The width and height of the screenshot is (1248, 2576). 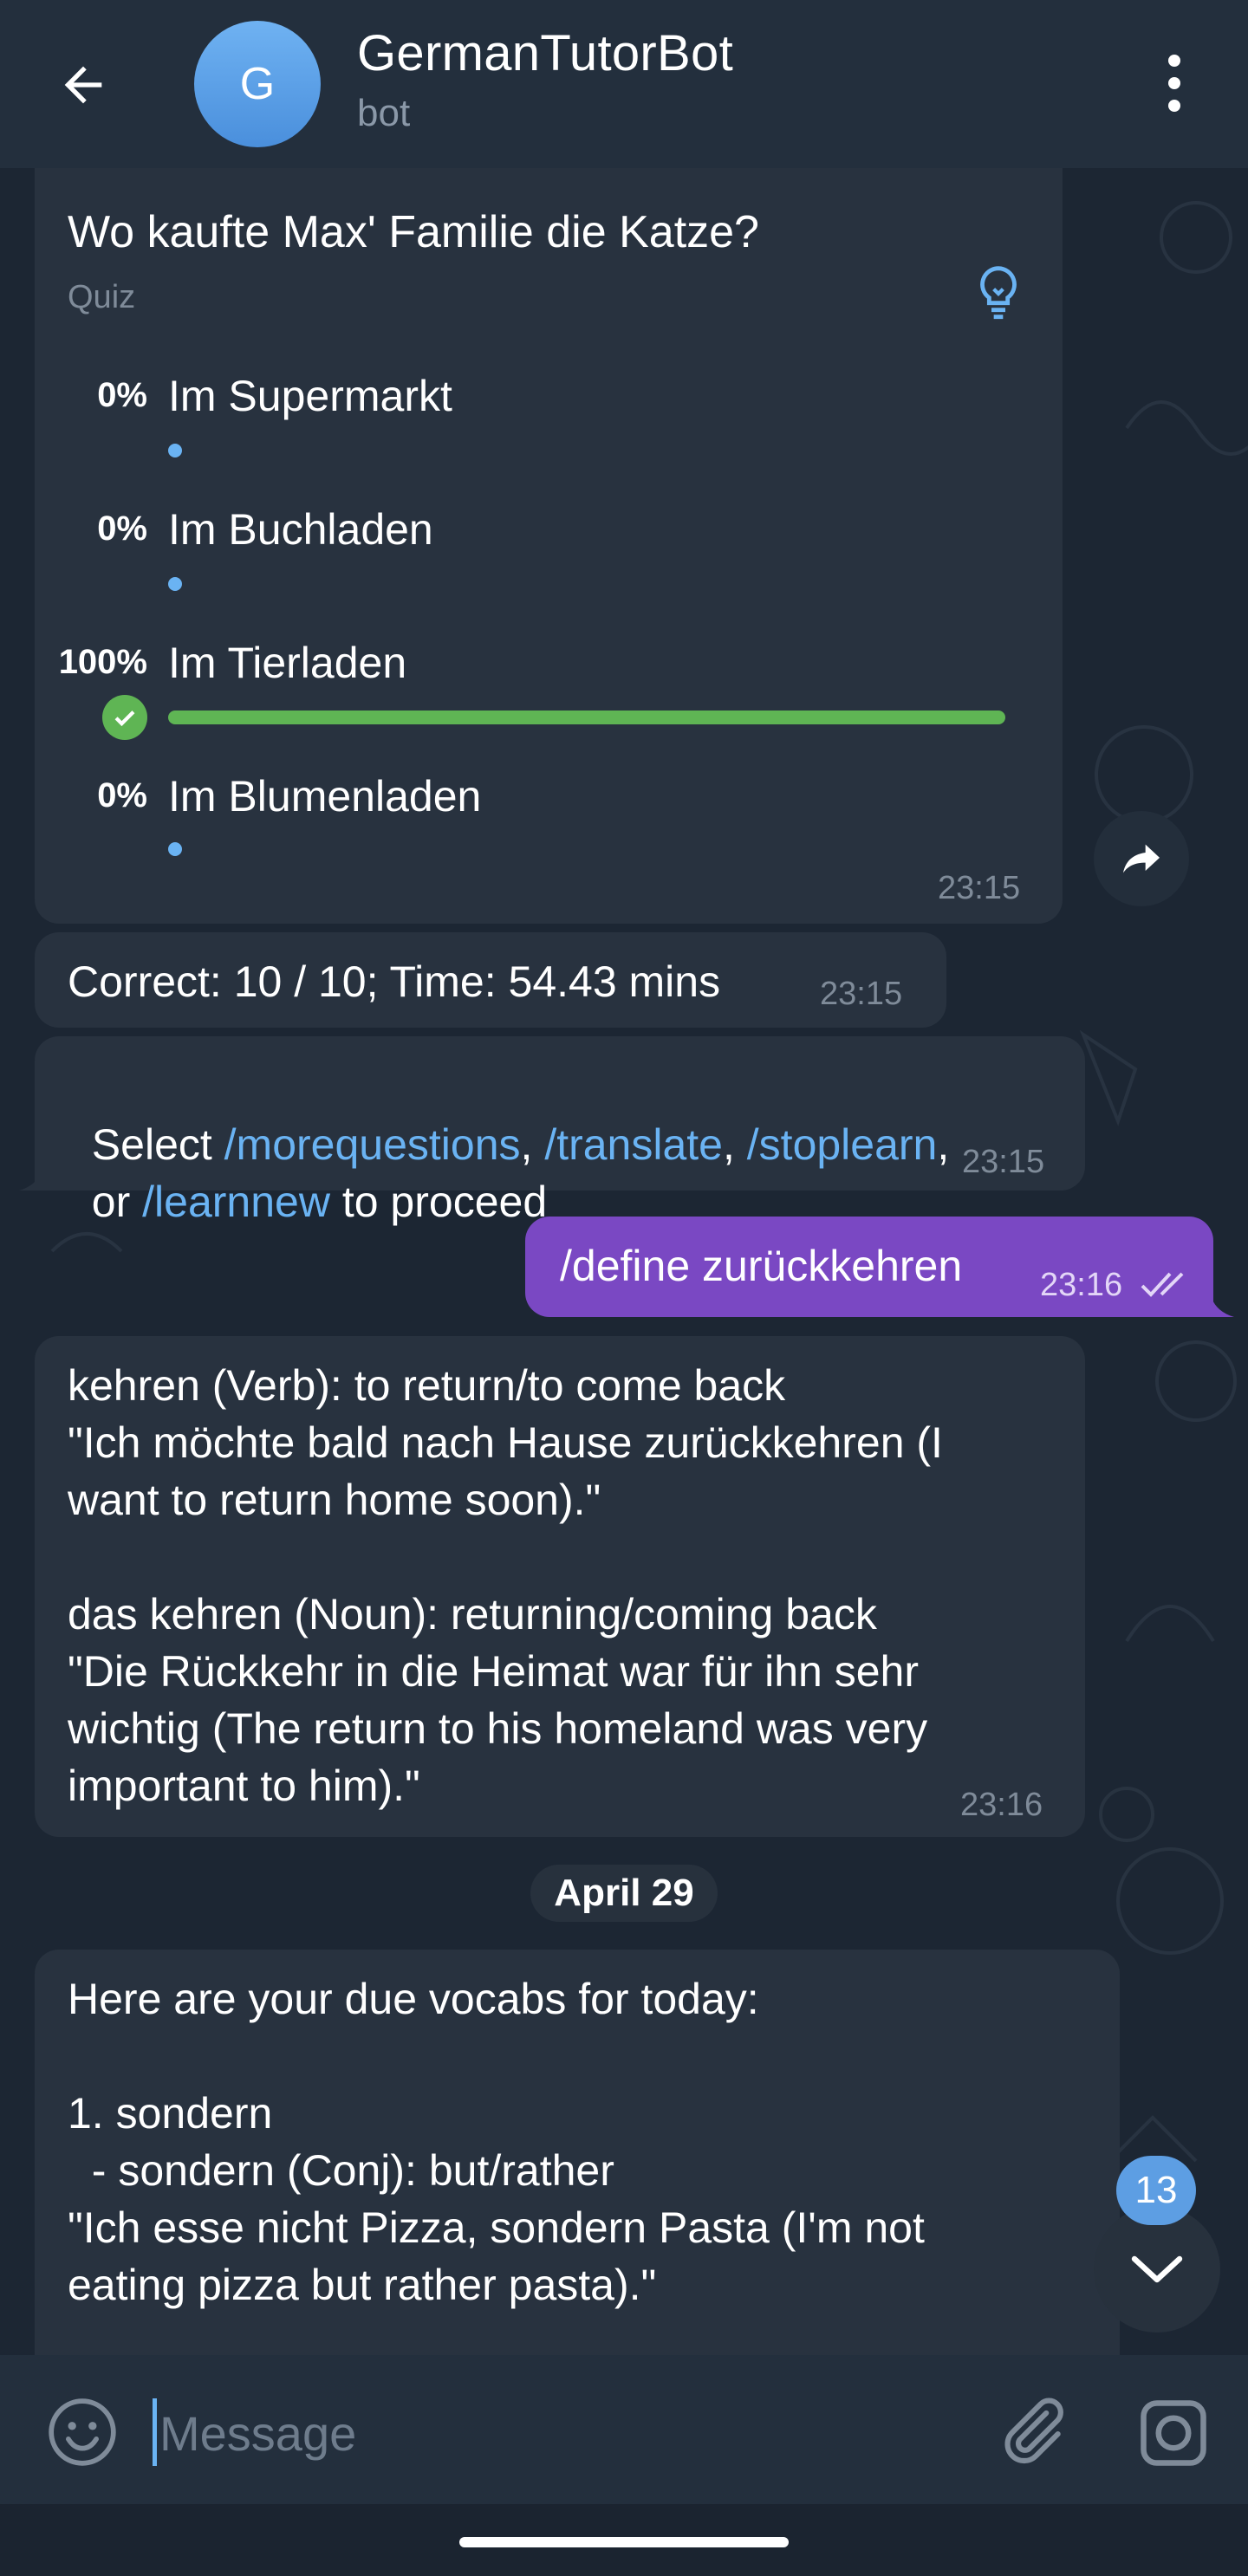 I want to click on quiz-option-percent: 100%, so click(x=102, y=662).